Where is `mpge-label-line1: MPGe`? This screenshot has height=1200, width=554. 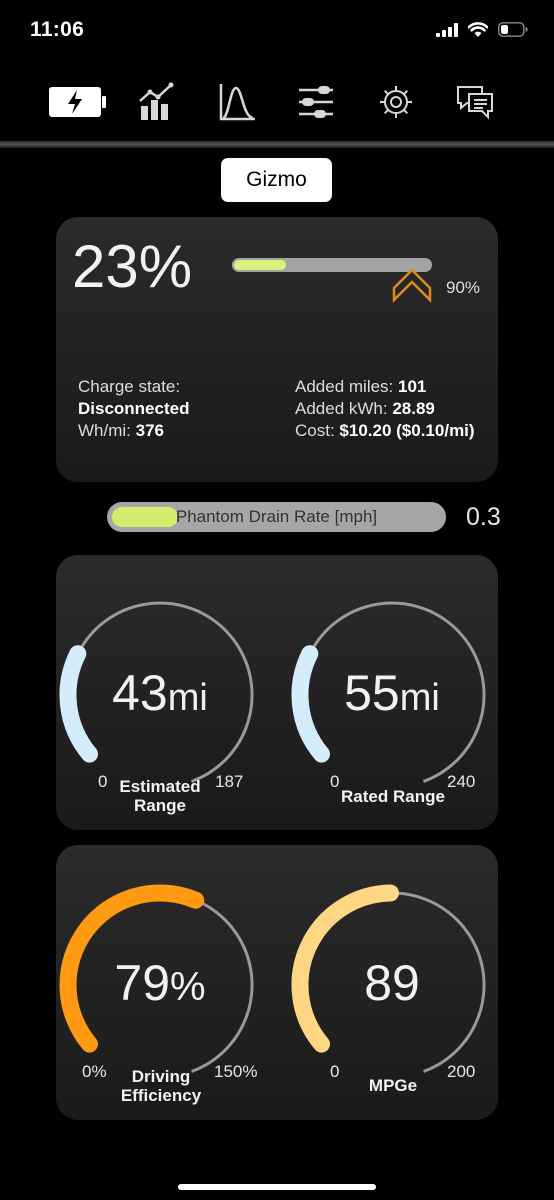
mpge-label-line1: MPGe is located at coordinates (393, 1085).